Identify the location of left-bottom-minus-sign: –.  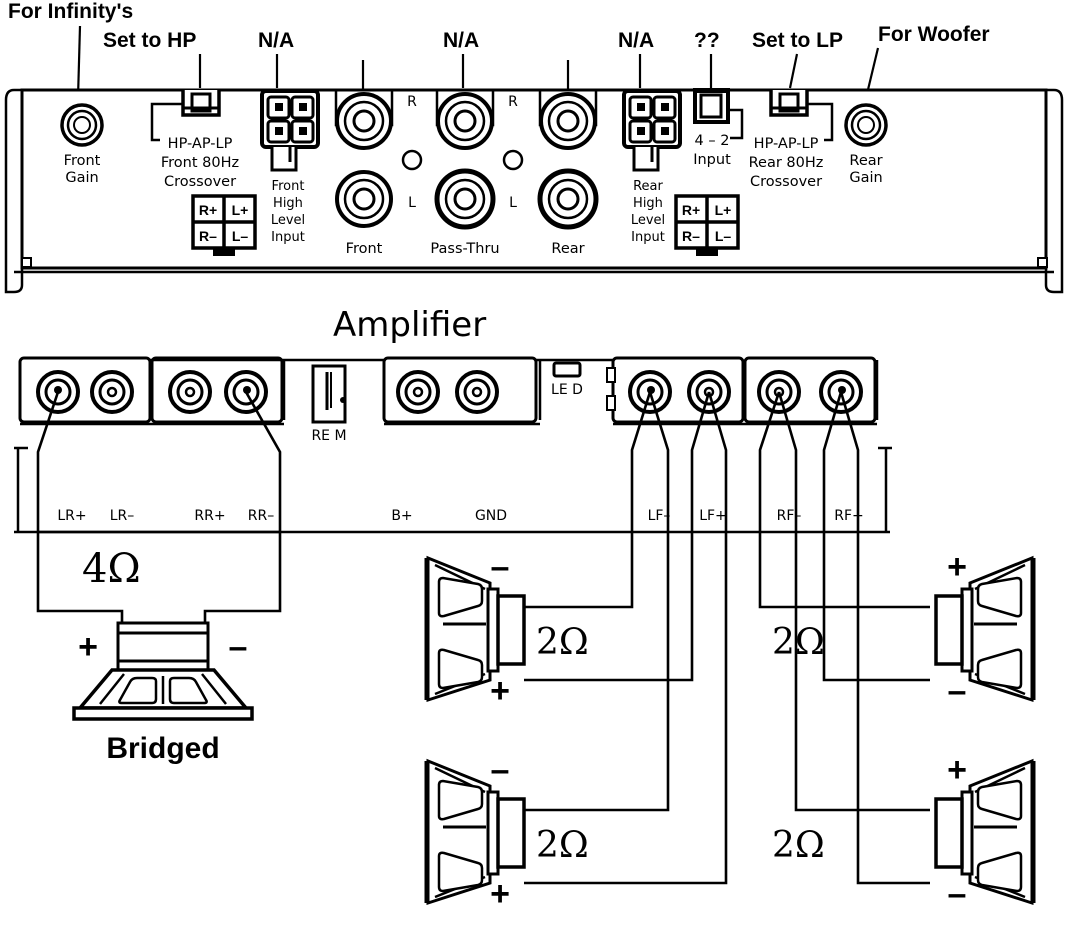
(500, 770).